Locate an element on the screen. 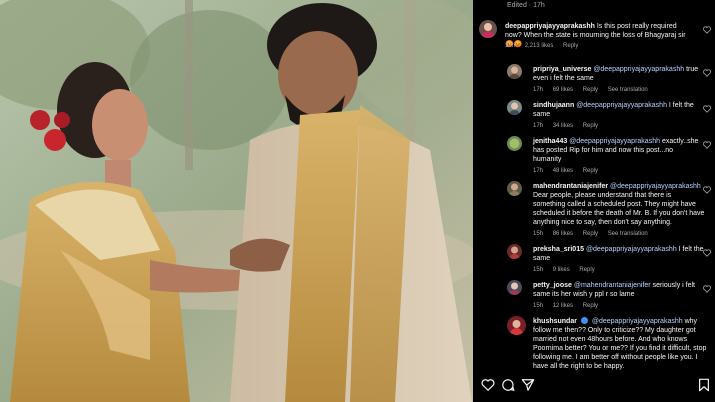  comment-likes: 9 likes is located at coordinates (561, 270).